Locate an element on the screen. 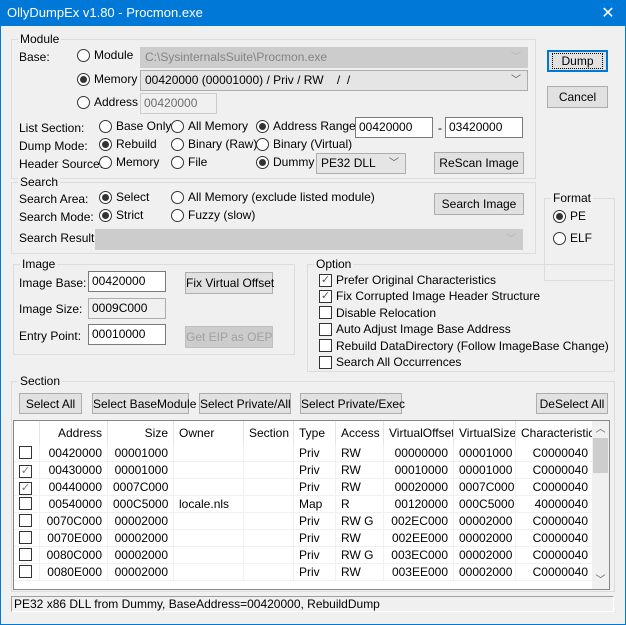  header-radio-memory: Memory is located at coordinates (129, 162).